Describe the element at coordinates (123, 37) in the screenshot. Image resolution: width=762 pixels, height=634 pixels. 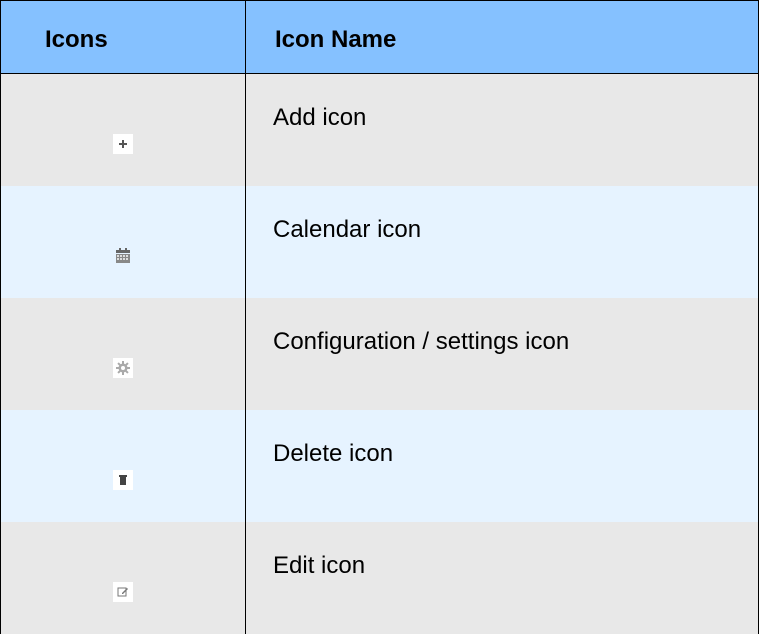
I see `header-icons-cell: Icons` at that location.